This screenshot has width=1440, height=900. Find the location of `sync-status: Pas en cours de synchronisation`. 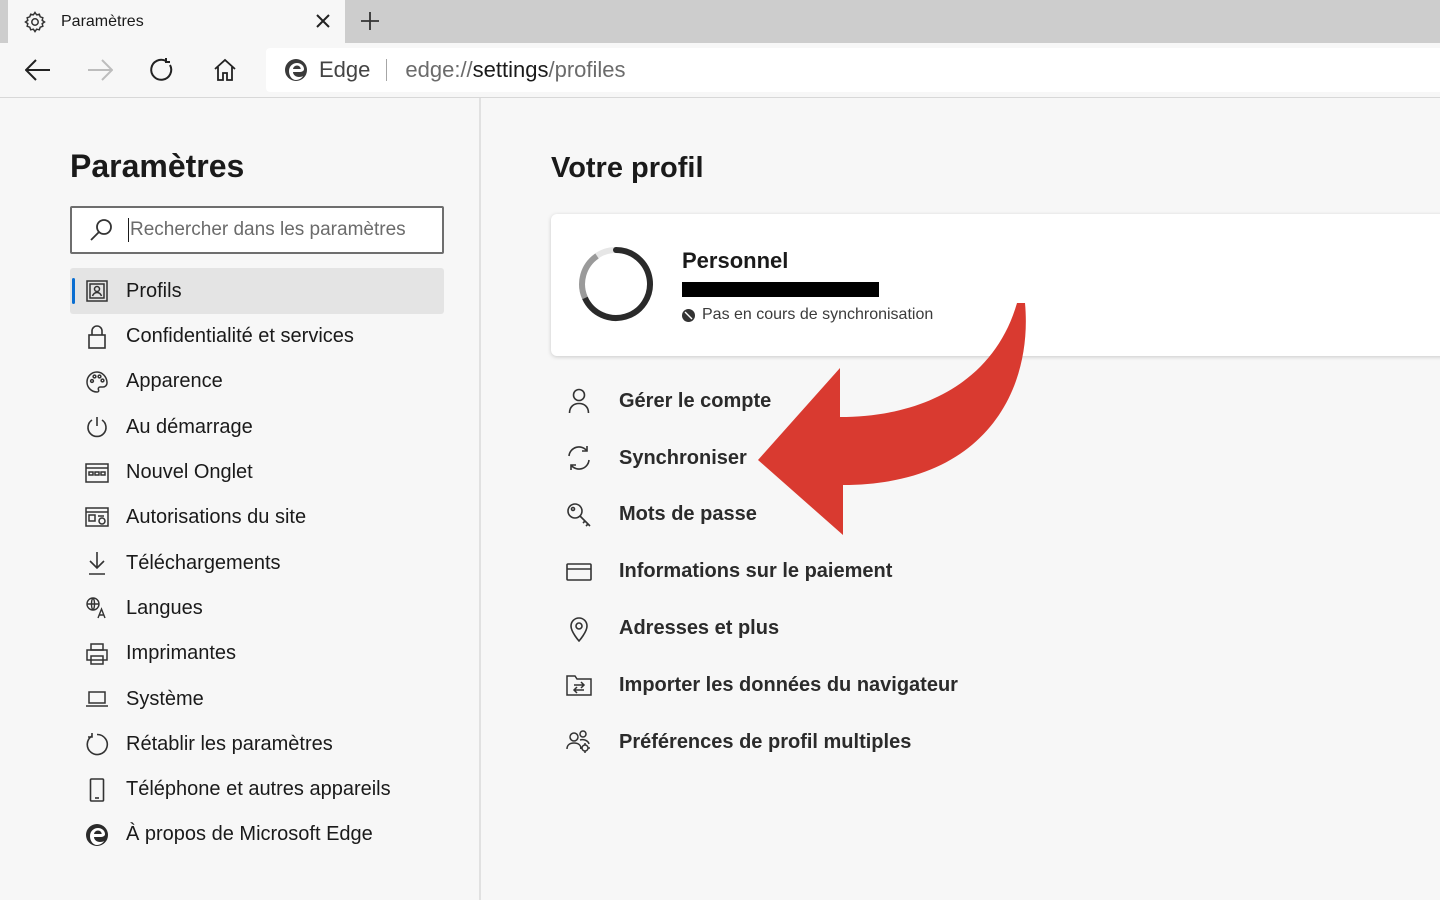

sync-status: Pas en cours de synchronisation is located at coordinates (807, 315).